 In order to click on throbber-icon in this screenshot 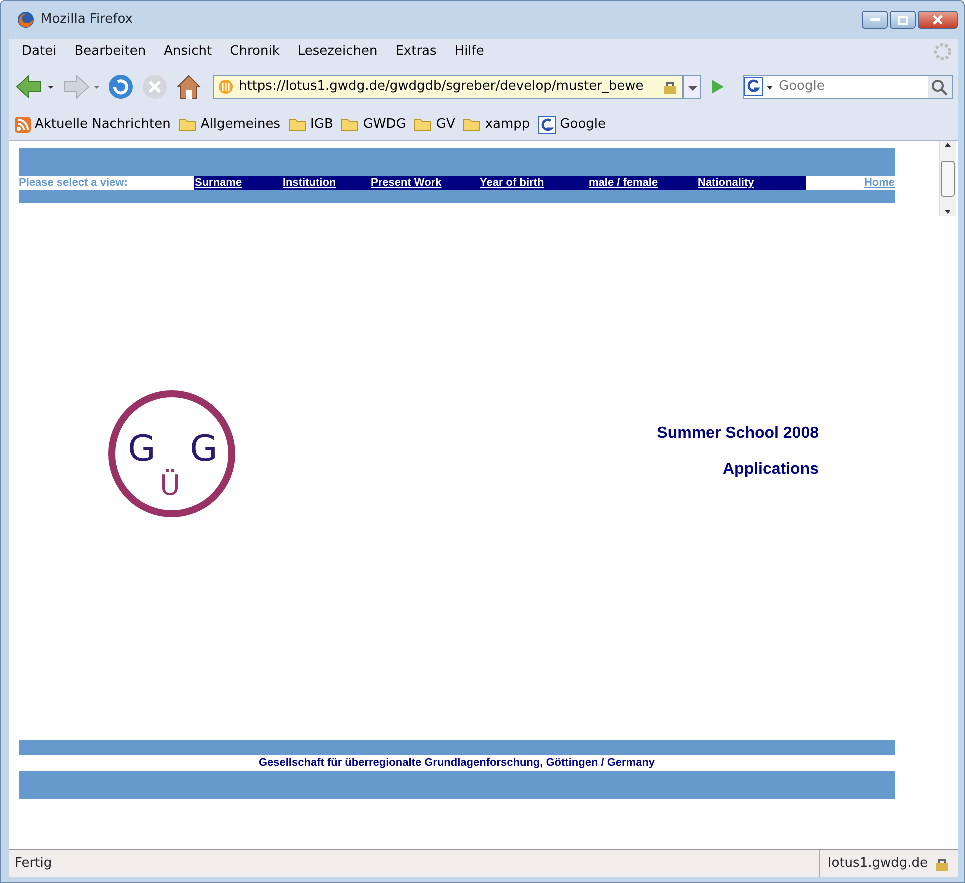, I will do `click(943, 52)`.